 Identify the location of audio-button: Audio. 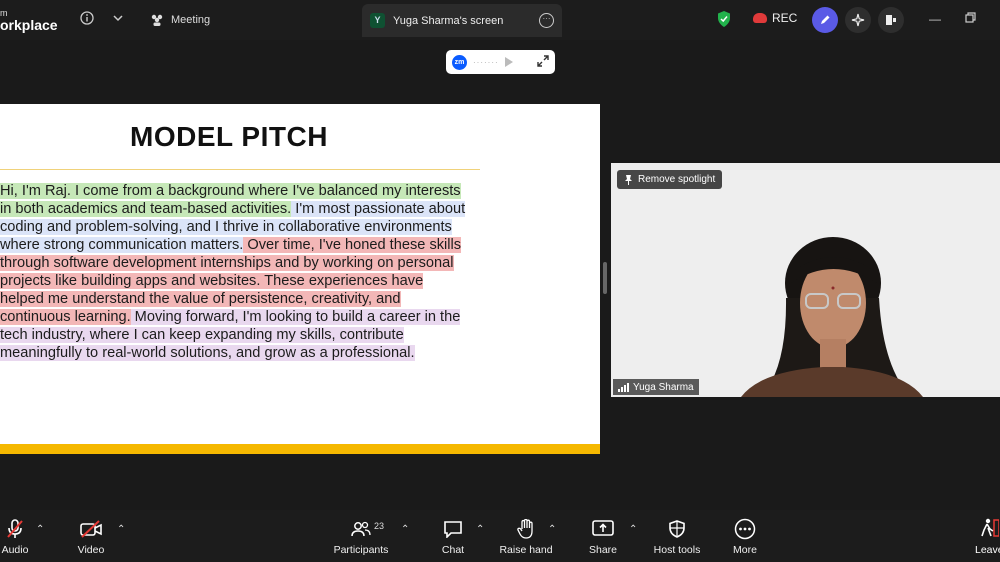
(15, 537).